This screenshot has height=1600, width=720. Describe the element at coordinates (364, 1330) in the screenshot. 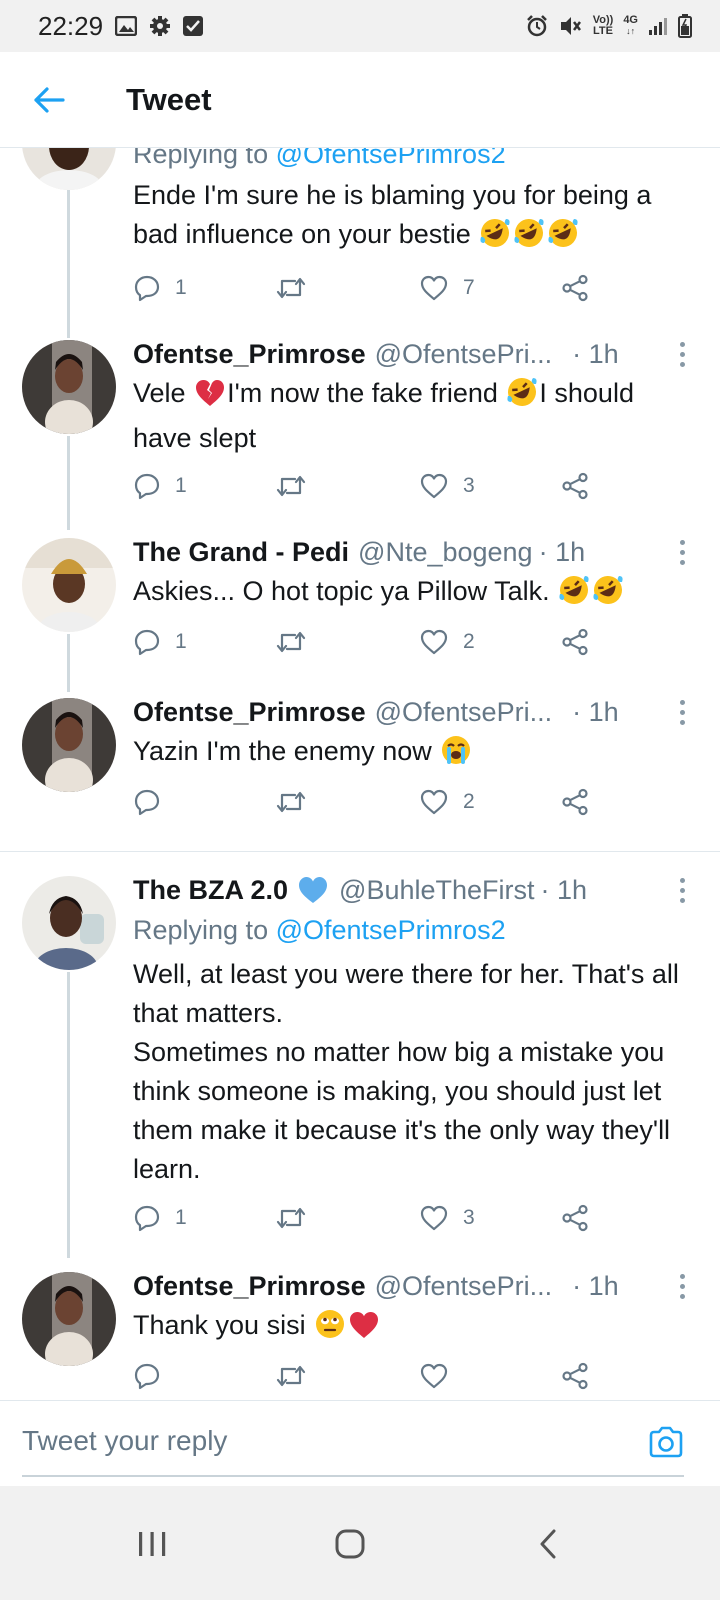

I see `red-heart-emoji` at that location.